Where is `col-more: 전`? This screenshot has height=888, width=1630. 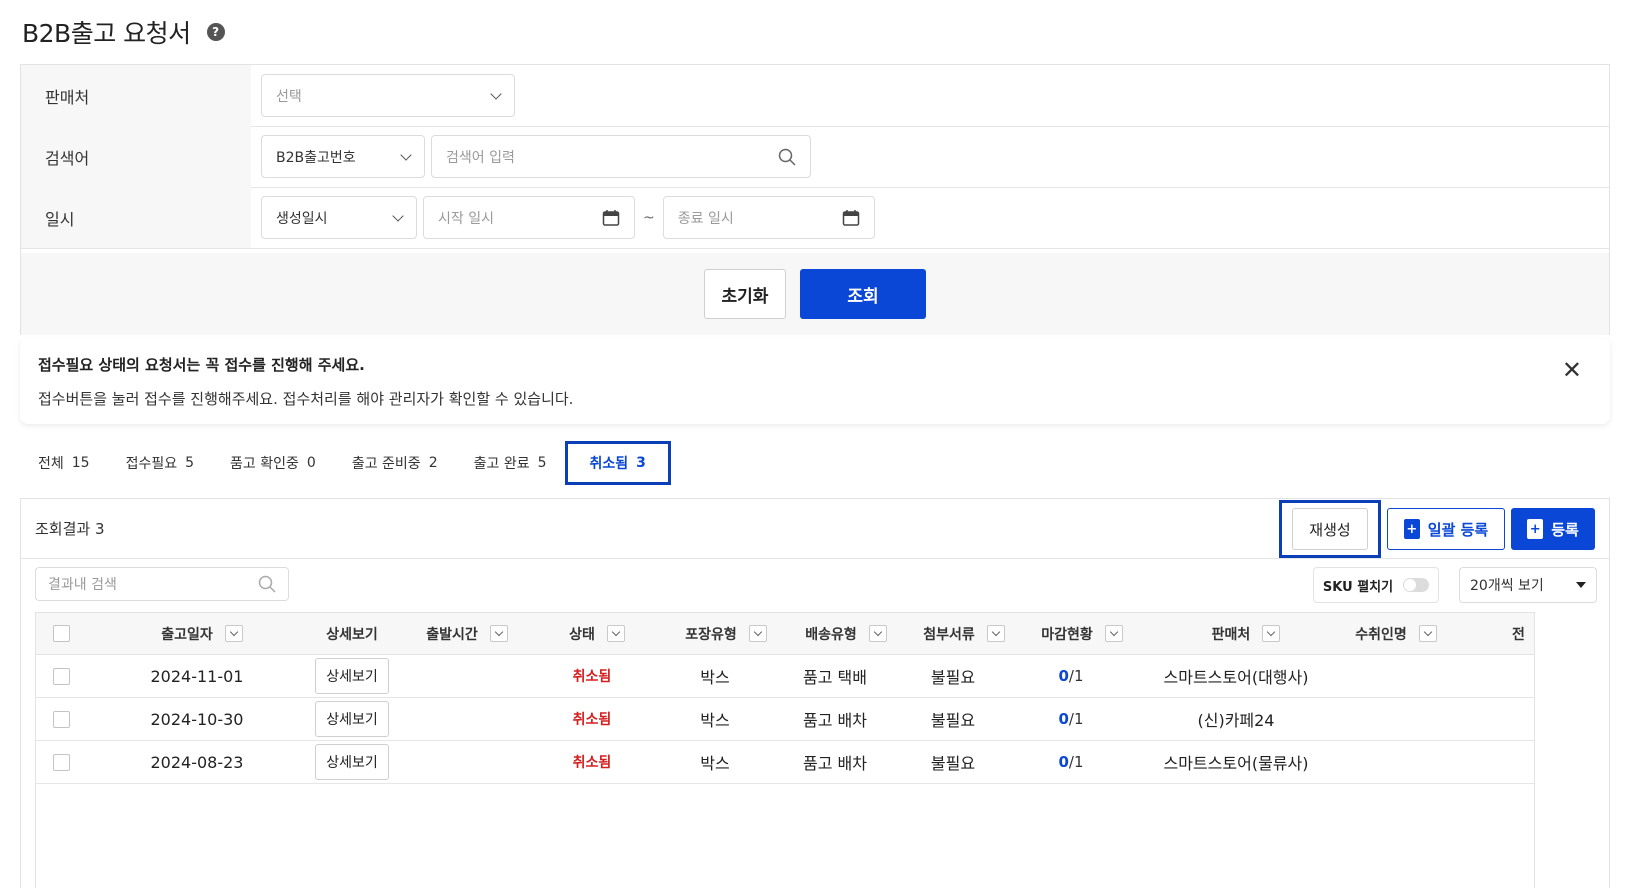 col-more: 전 is located at coordinates (1518, 634).